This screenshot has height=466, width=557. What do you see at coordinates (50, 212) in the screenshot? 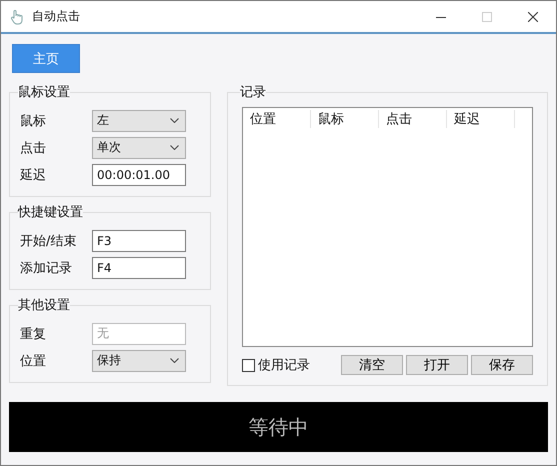
I see `group-title: 快捷键设置` at bounding box center [50, 212].